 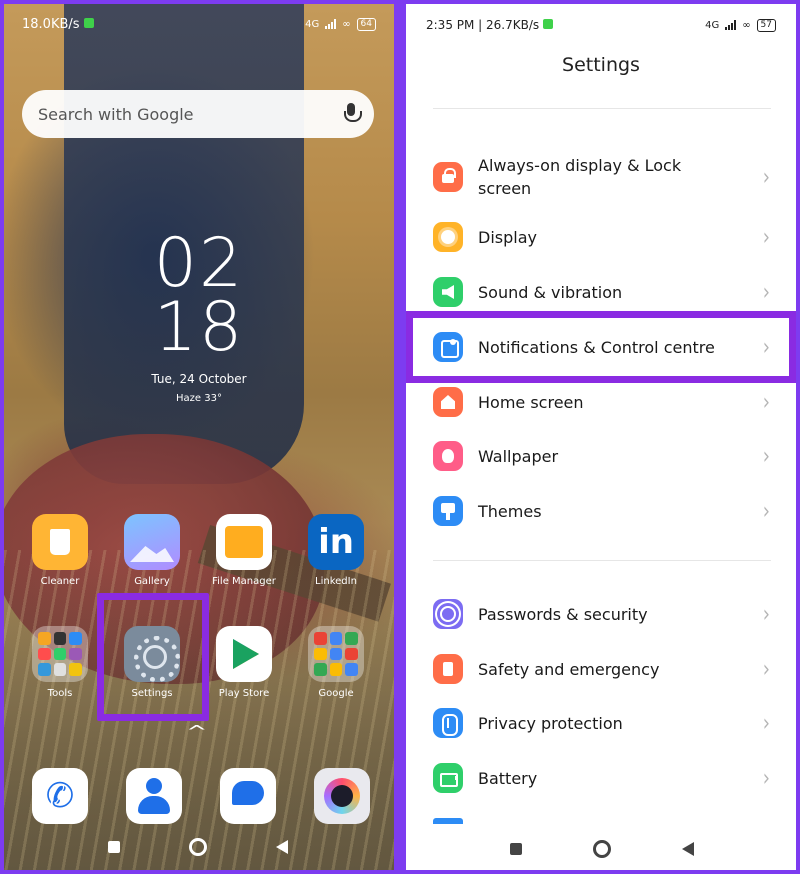 I want to click on app-linkedin: in LinkedIn, so click(x=336, y=550).